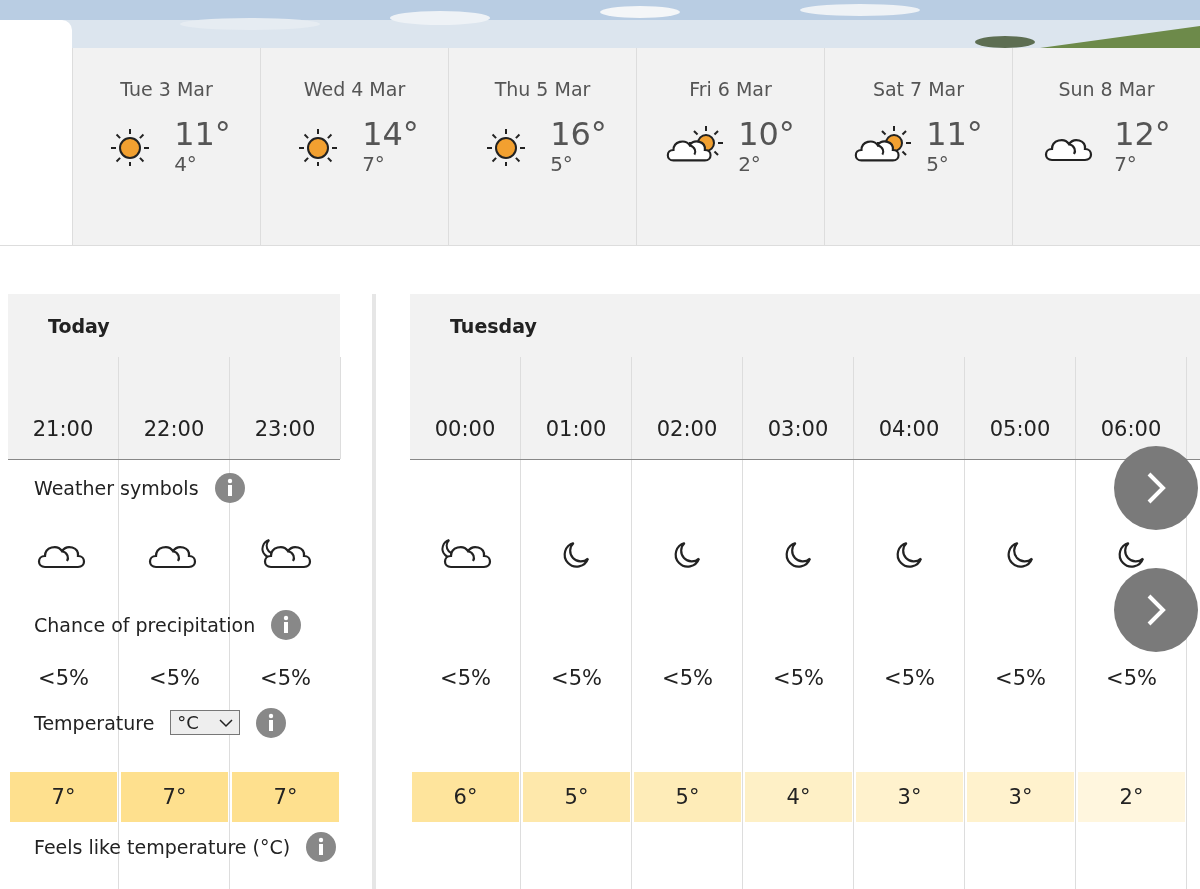  I want to click on hour-label: 03:00, so click(798, 408).